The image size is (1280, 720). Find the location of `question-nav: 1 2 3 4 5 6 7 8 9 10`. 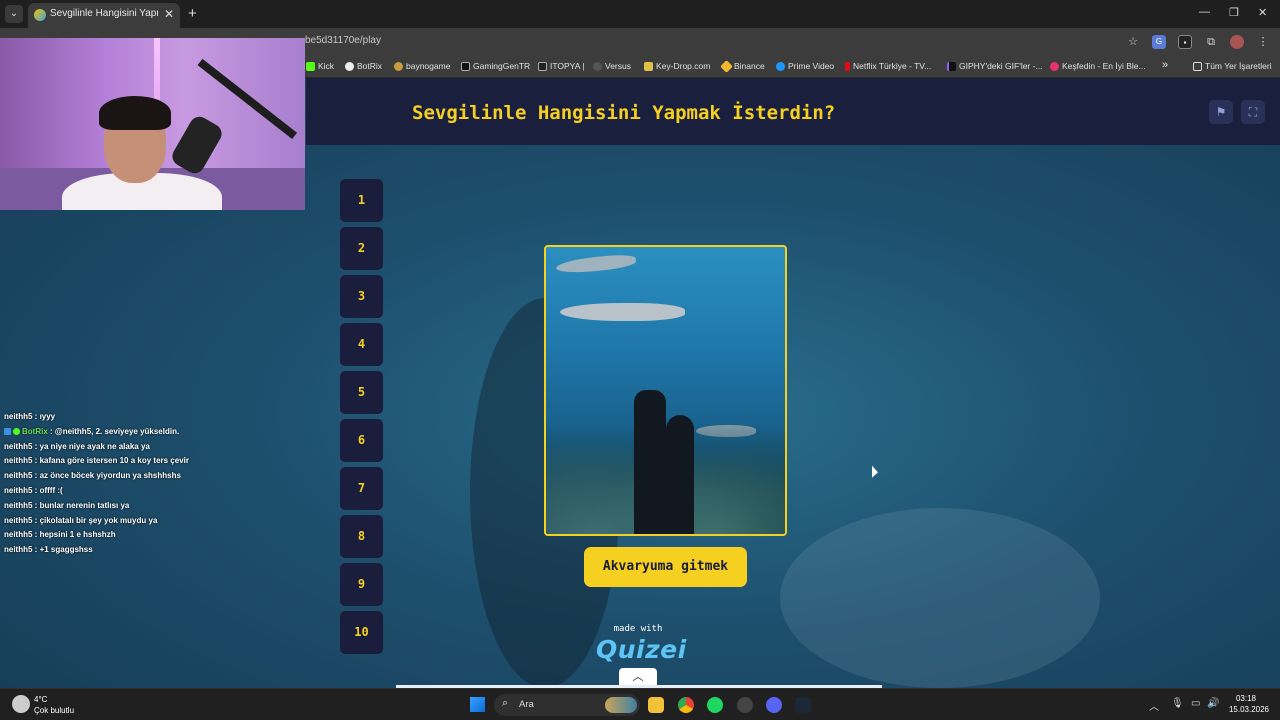

question-nav: 1 2 3 4 5 6 7 8 9 10 is located at coordinates (361, 419).